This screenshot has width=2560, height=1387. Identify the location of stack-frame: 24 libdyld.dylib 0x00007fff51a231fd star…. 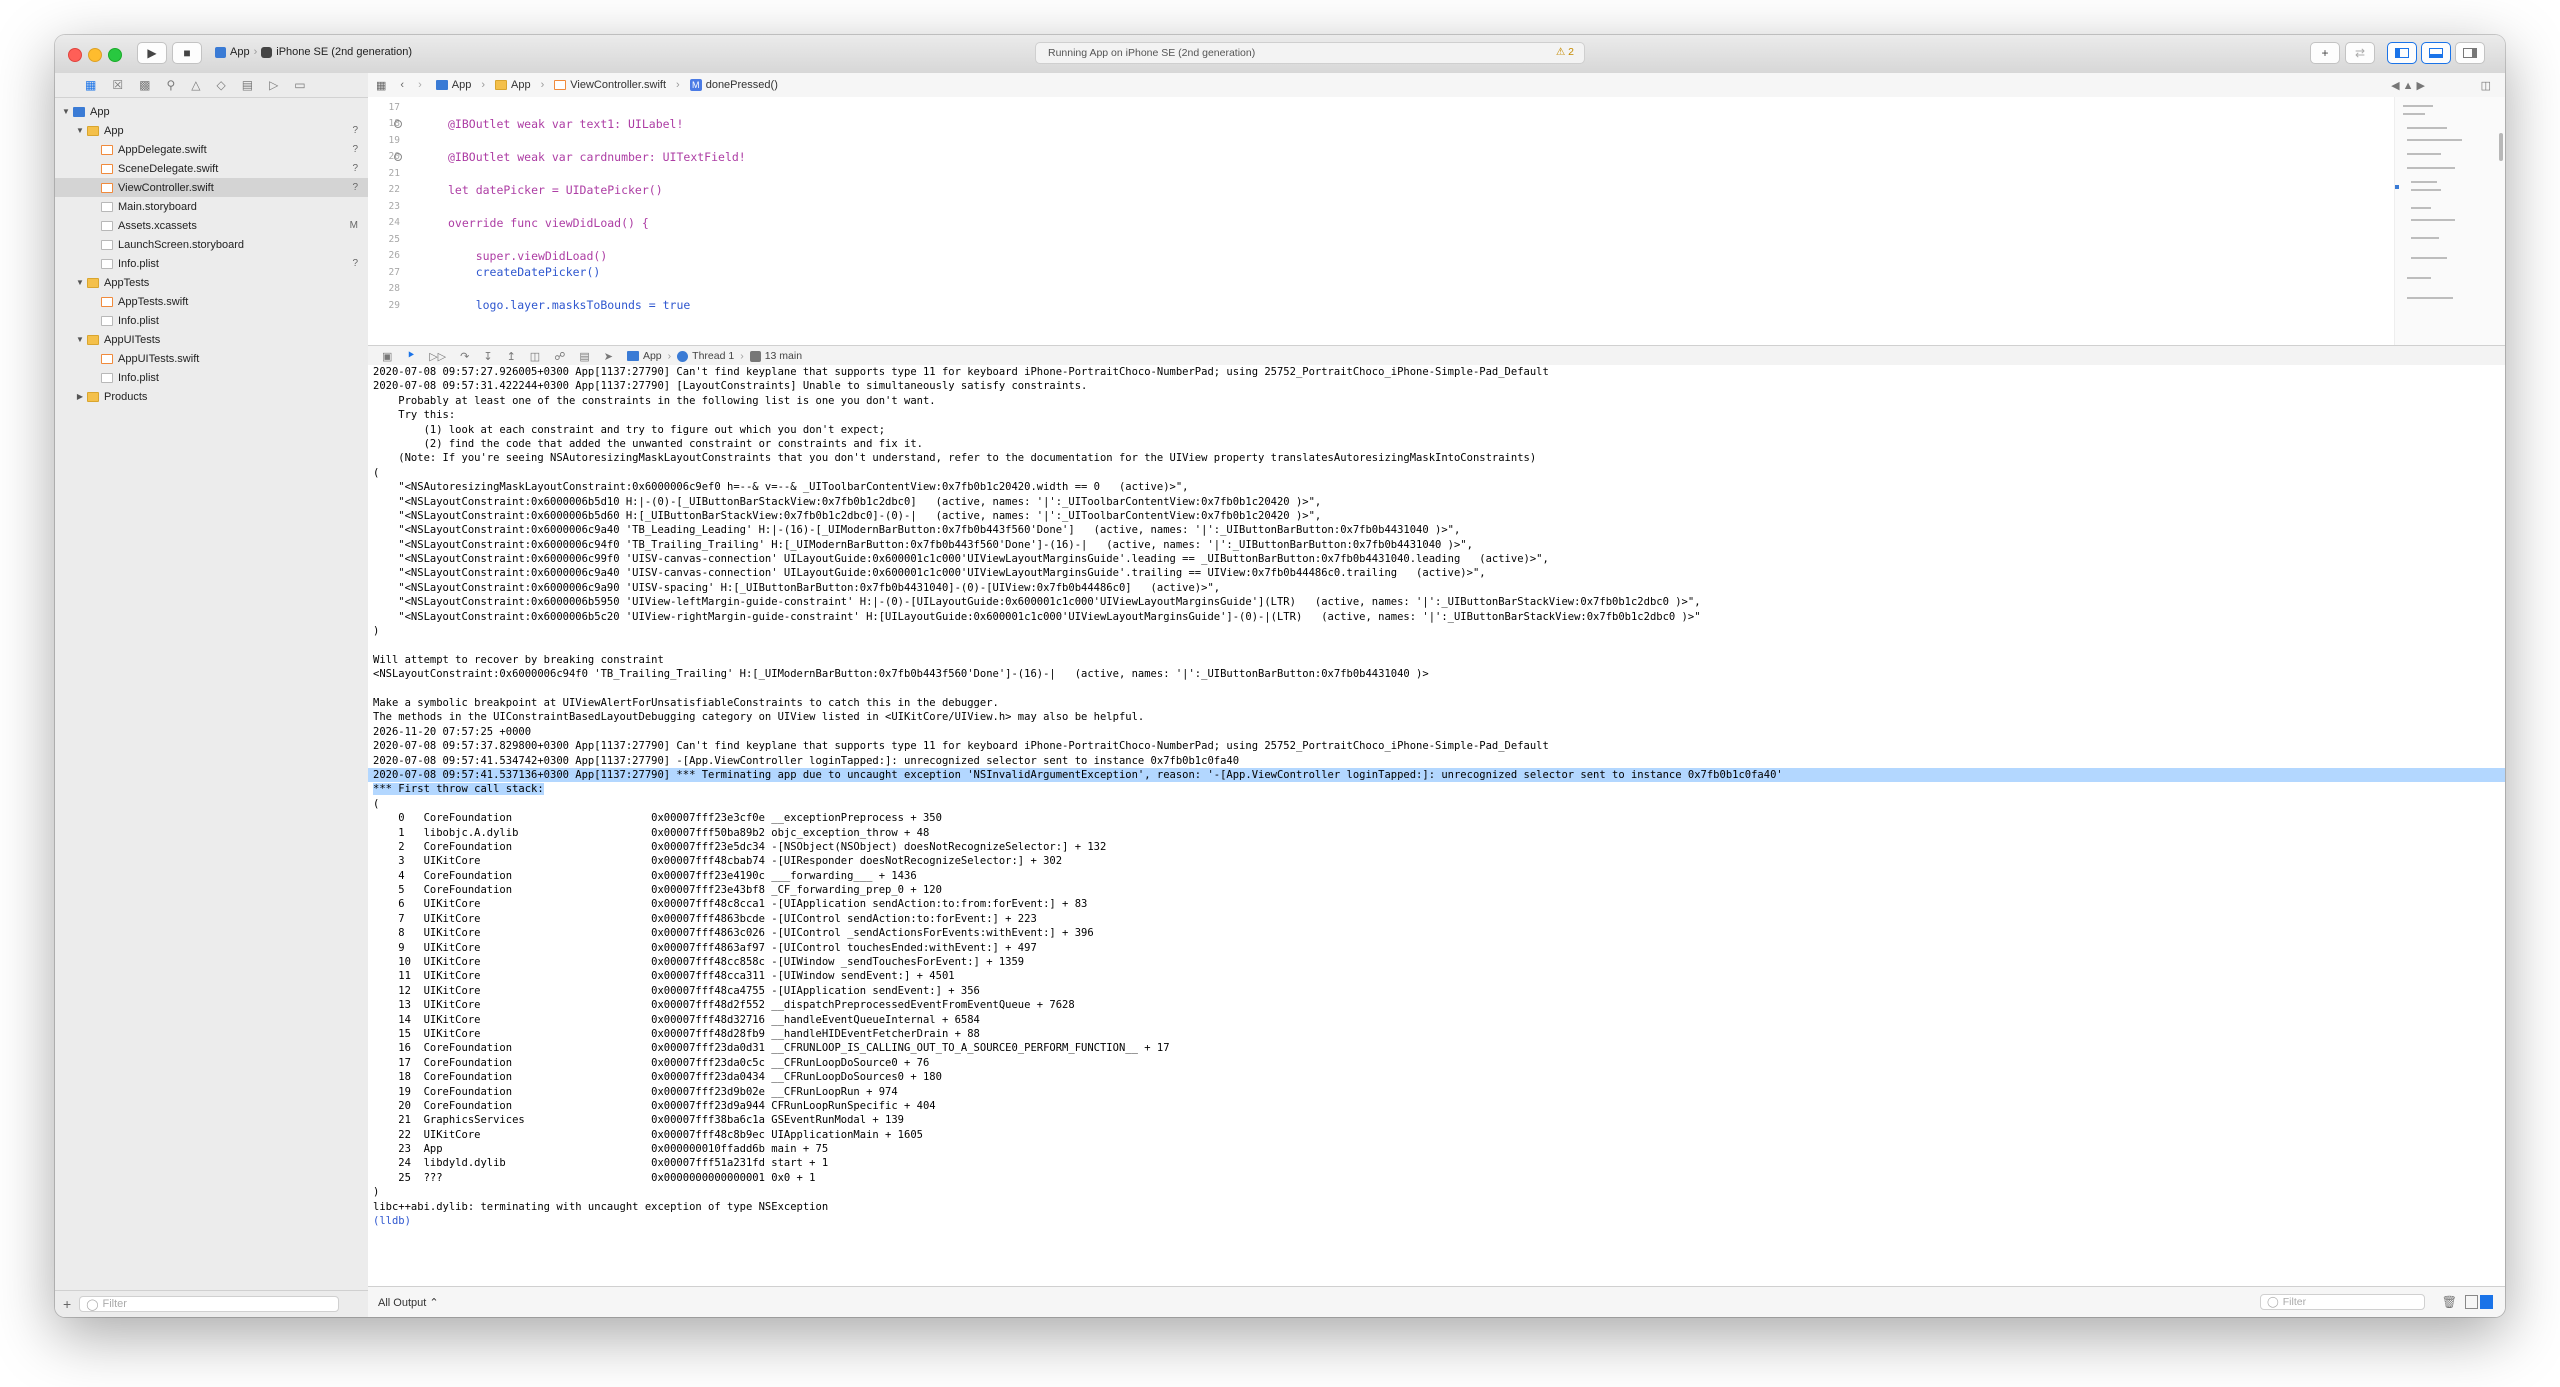
(601, 1163).